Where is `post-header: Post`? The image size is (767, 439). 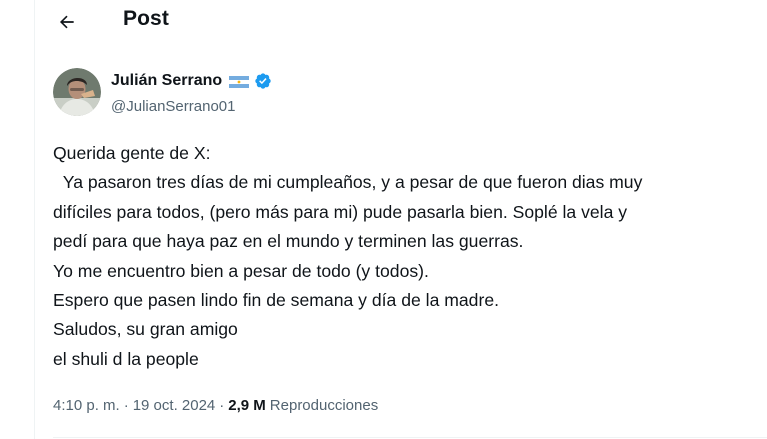
post-header: Post is located at coordinates (401, 22).